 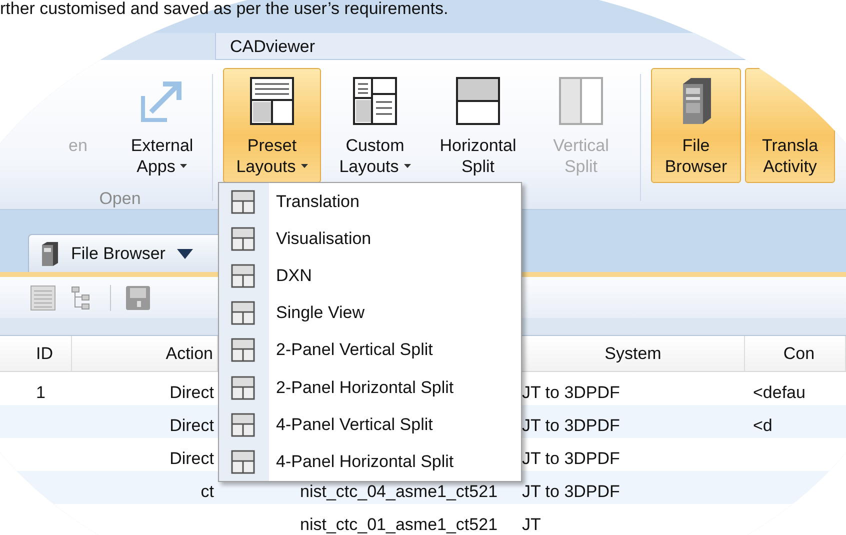 I want to click on menu-item: 2-Panel Vertical Split, so click(x=370, y=350).